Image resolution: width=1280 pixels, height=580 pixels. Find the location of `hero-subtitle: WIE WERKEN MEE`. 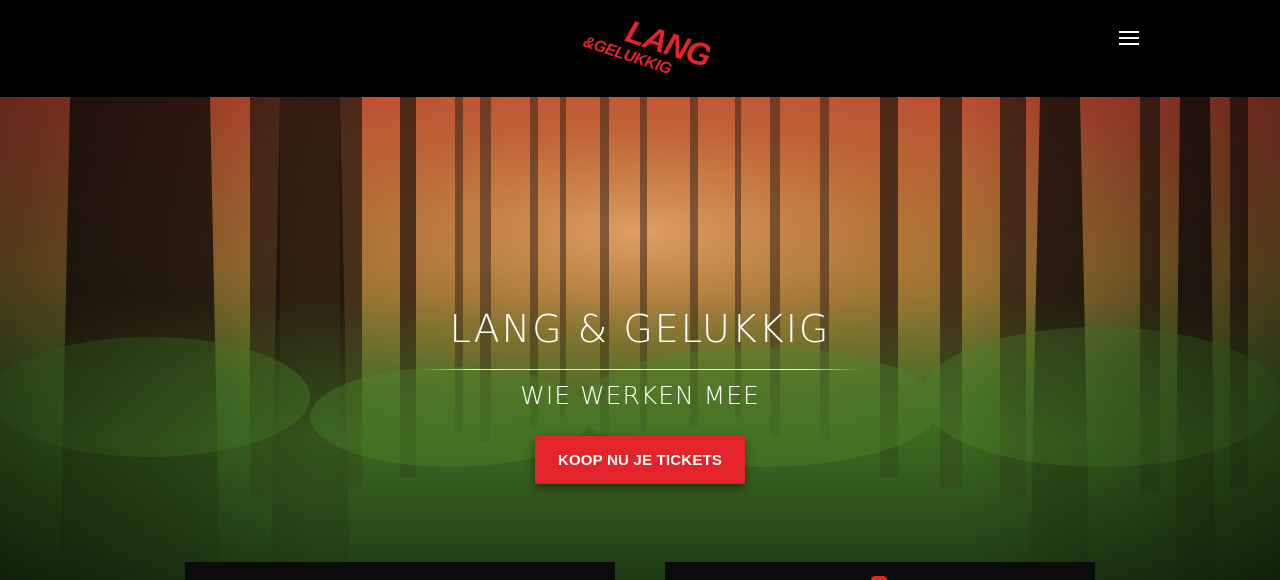

hero-subtitle: WIE WERKEN MEE is located at coordinates (640, 395).